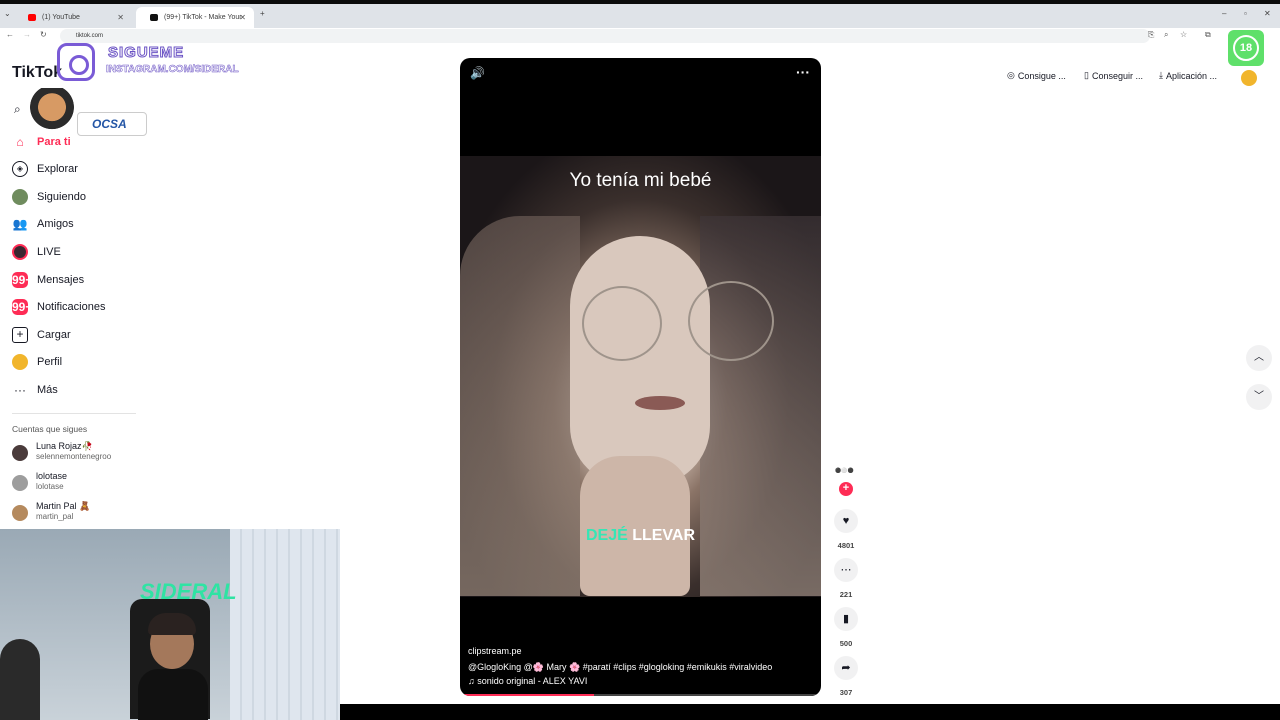  I want to click on account-handle: martin_pal, so click(55, 516).